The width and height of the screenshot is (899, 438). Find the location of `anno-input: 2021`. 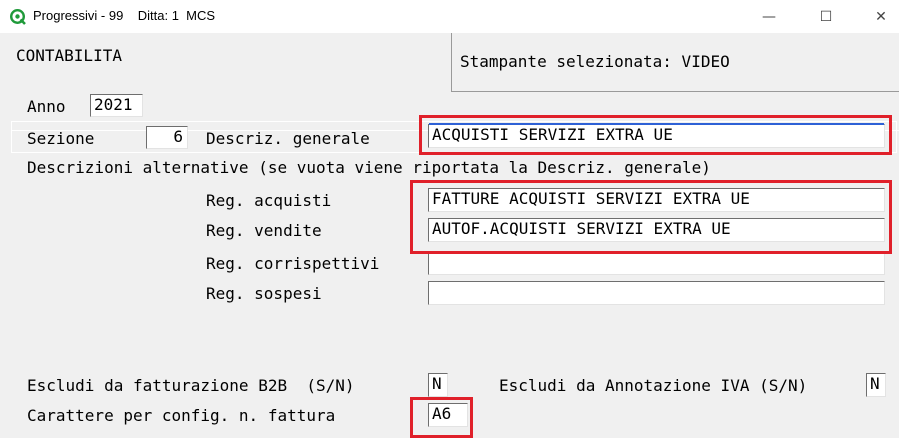

anno-input: 2021 is located at coordinates (116, 105).